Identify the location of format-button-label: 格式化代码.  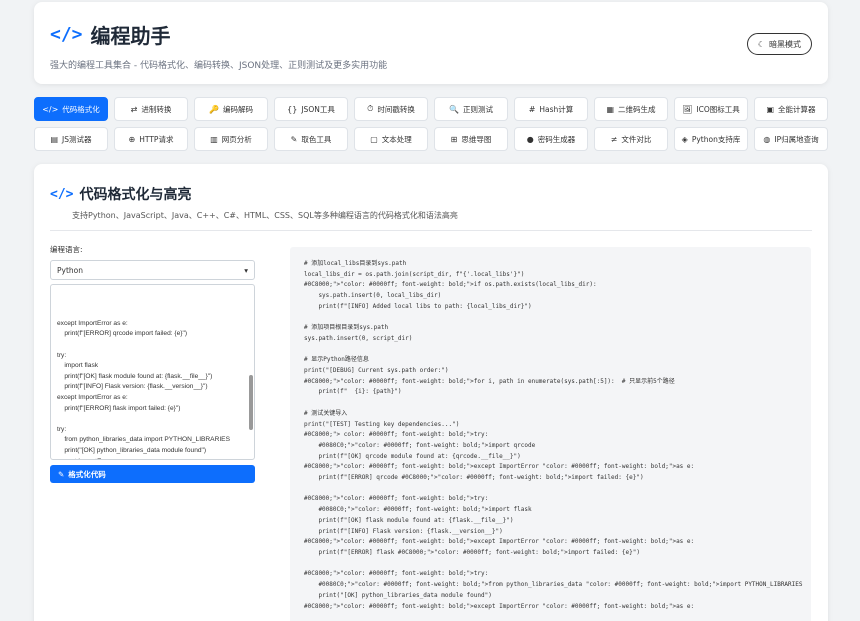
(87, 474).